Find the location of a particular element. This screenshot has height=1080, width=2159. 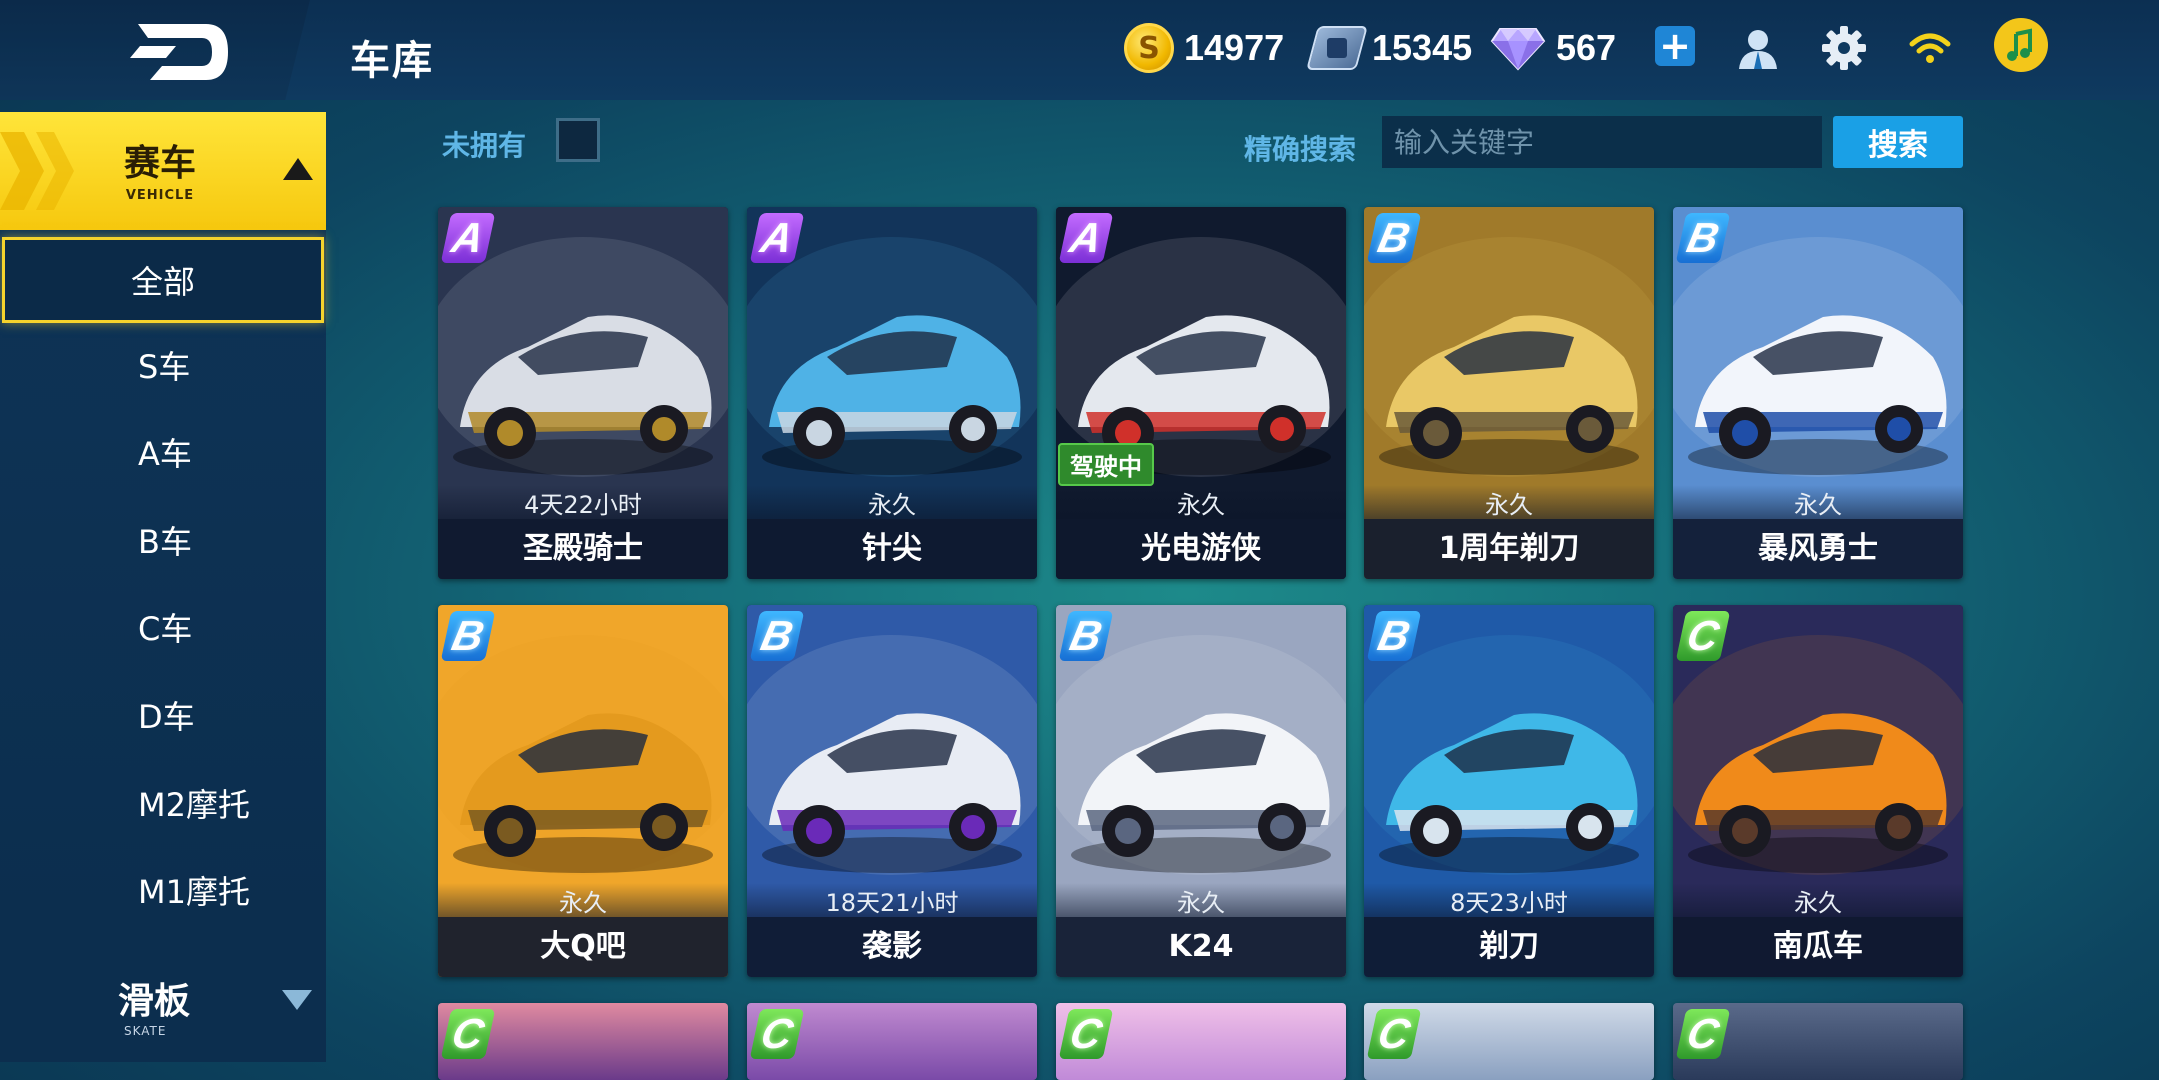

wifi-icon is located at coordinates (1930, 48).